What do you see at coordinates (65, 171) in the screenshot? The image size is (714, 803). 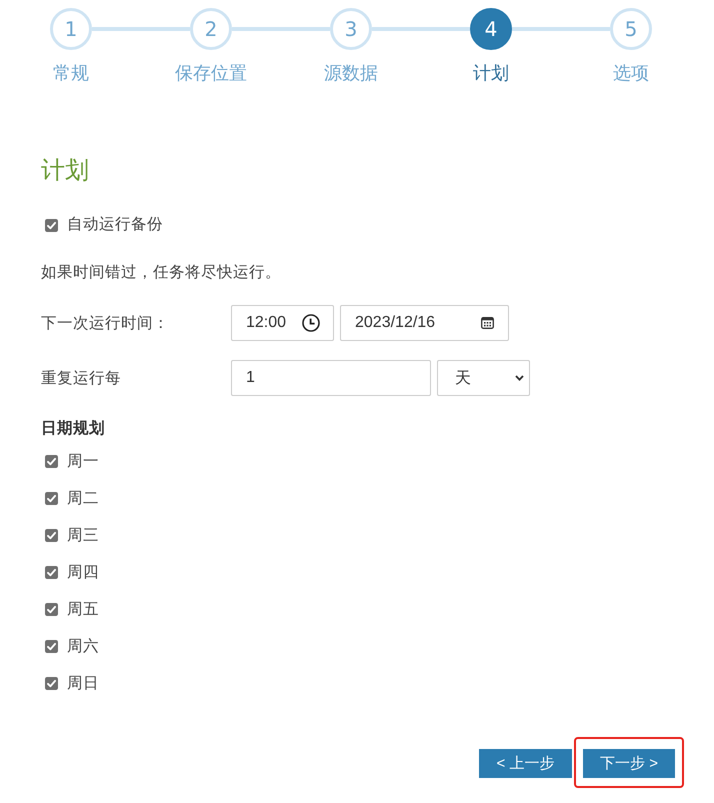 I see `section-title: 计划` at bounding box center [65, 171].